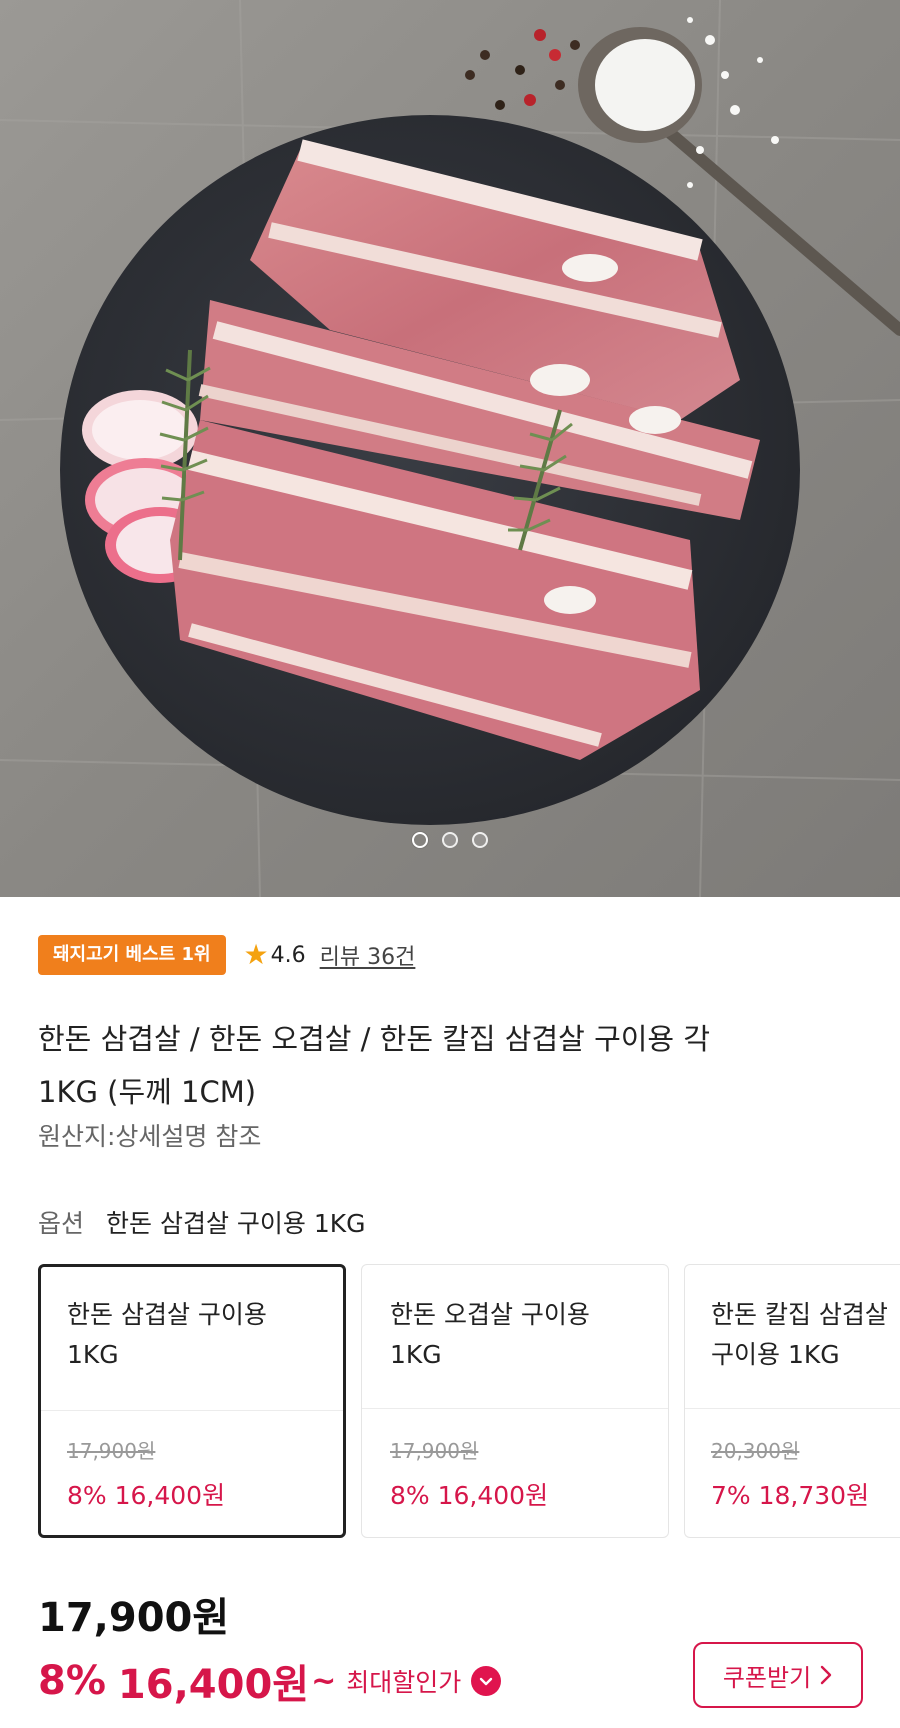 The image size is (900, 1728). I want to click on coupon-button: 쿠폰받기, so click(778, 1675).